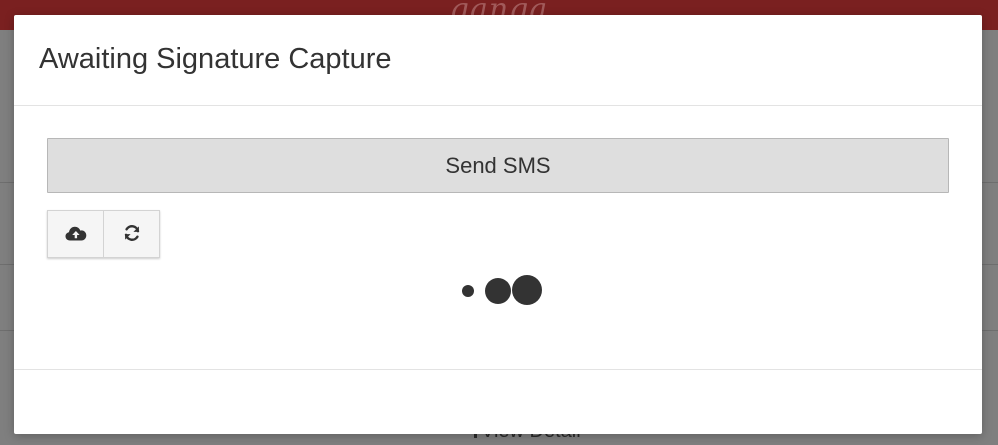  I want to click on modal-title: Awaiting Signature Capture, so click(215, 59).